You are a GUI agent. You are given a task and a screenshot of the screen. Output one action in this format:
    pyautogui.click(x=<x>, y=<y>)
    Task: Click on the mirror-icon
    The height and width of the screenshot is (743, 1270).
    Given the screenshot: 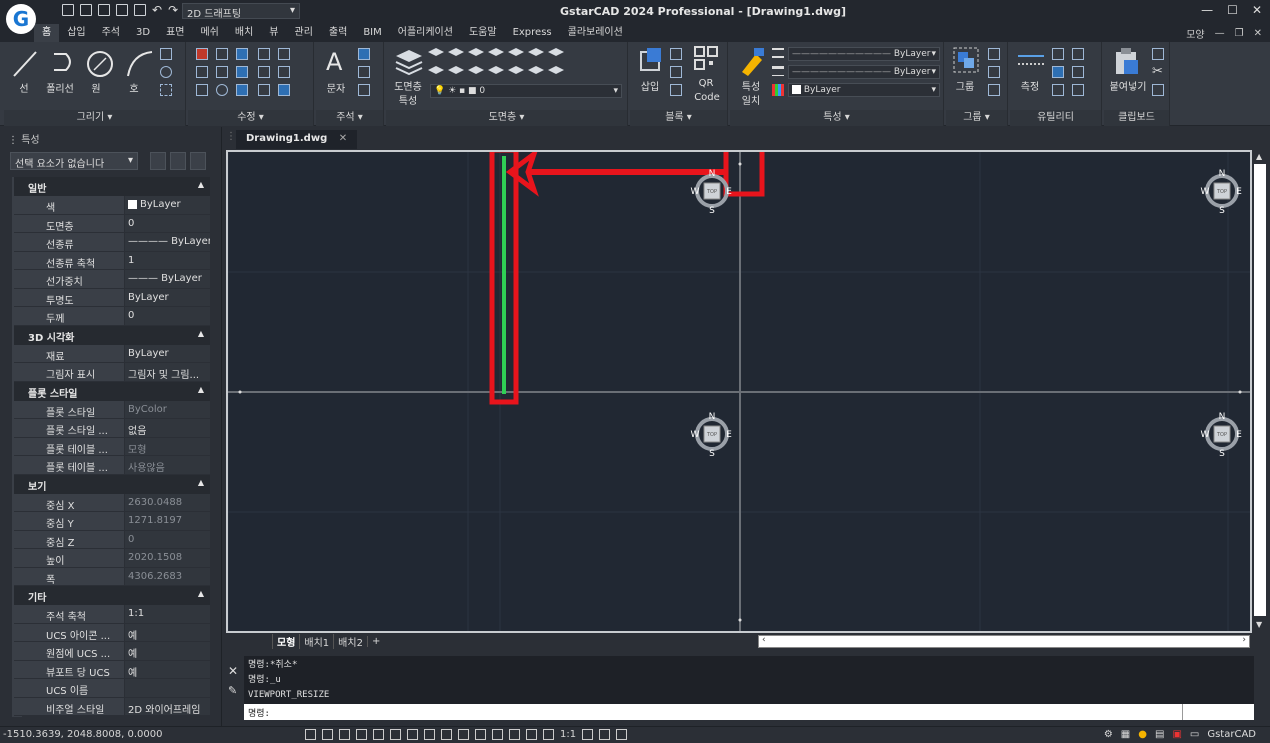 What is the action you would take?
    pyautogui.click(x=284, y=54)
    